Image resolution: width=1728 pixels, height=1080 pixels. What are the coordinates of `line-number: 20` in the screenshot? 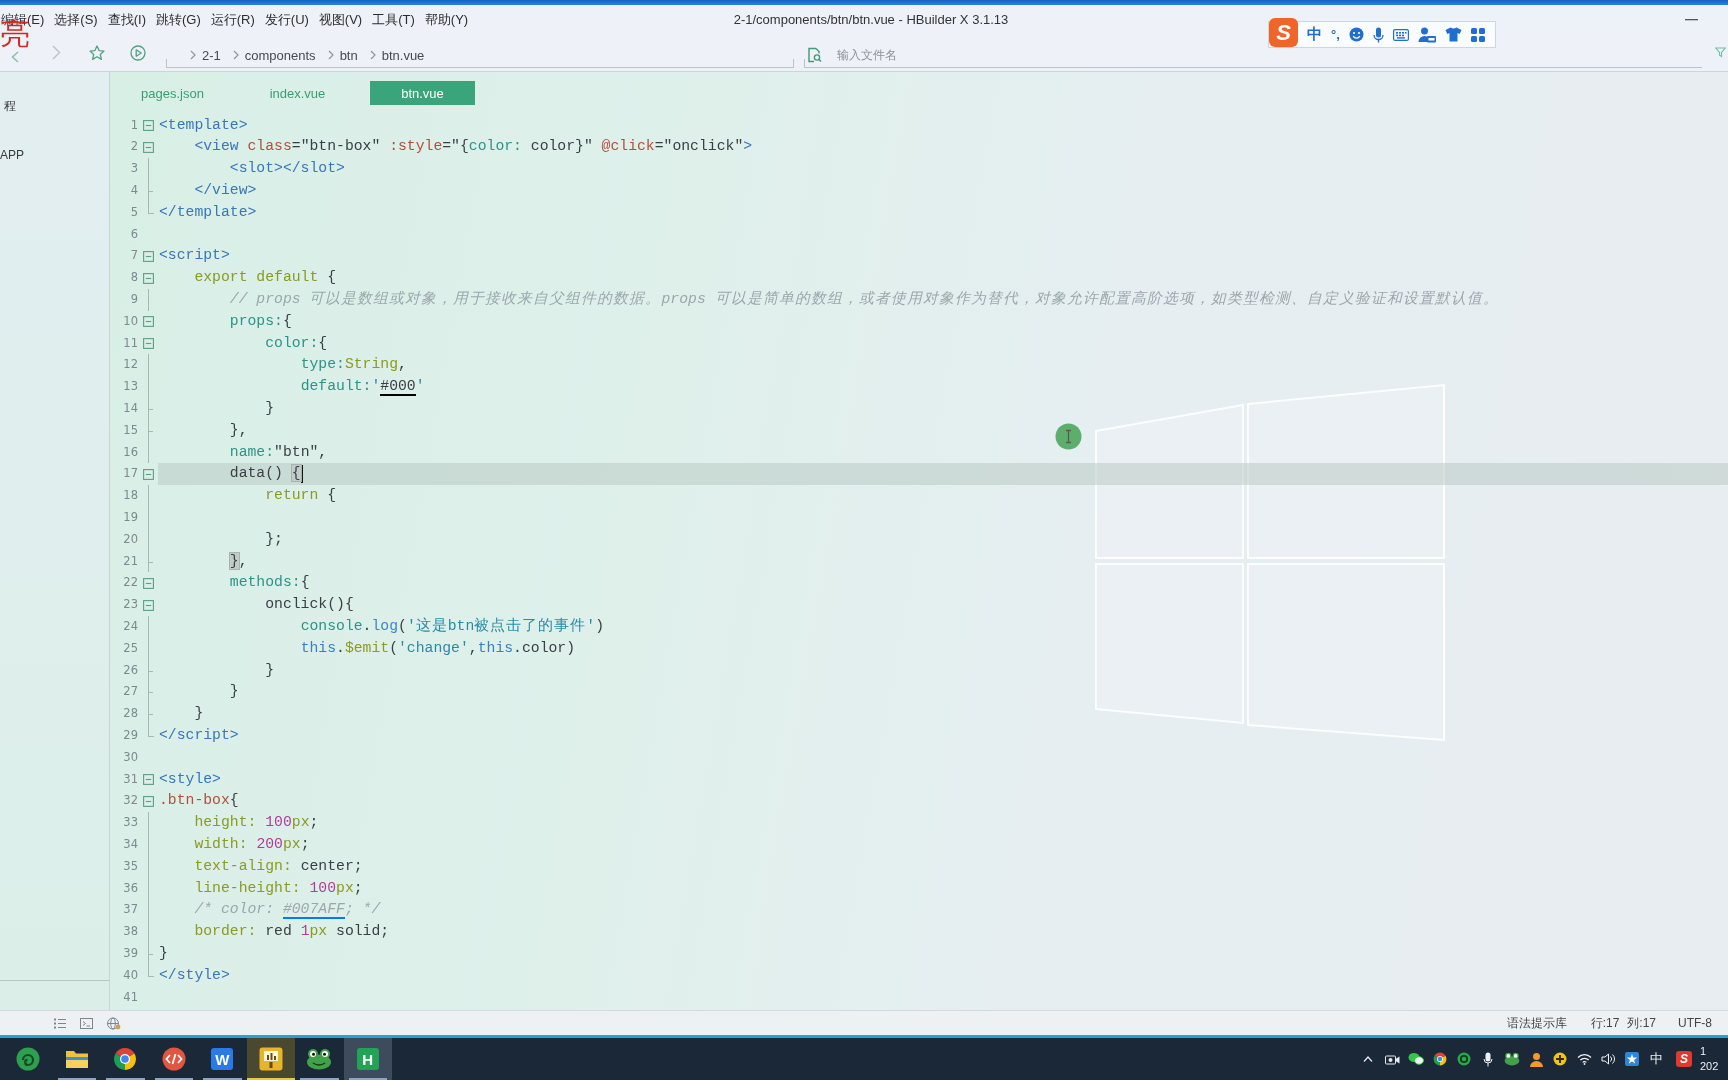 It's located at (130, 539).